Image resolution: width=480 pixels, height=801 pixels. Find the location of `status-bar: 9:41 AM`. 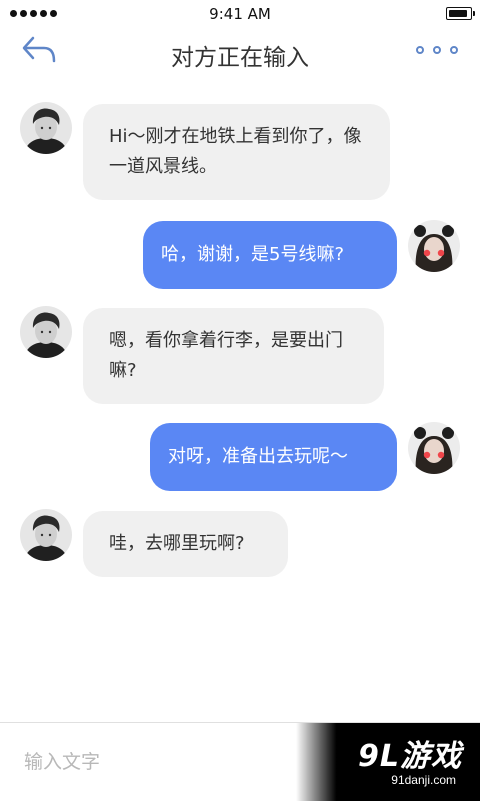

status-bar: 9:41 AM is located at coordinates (240, 14).